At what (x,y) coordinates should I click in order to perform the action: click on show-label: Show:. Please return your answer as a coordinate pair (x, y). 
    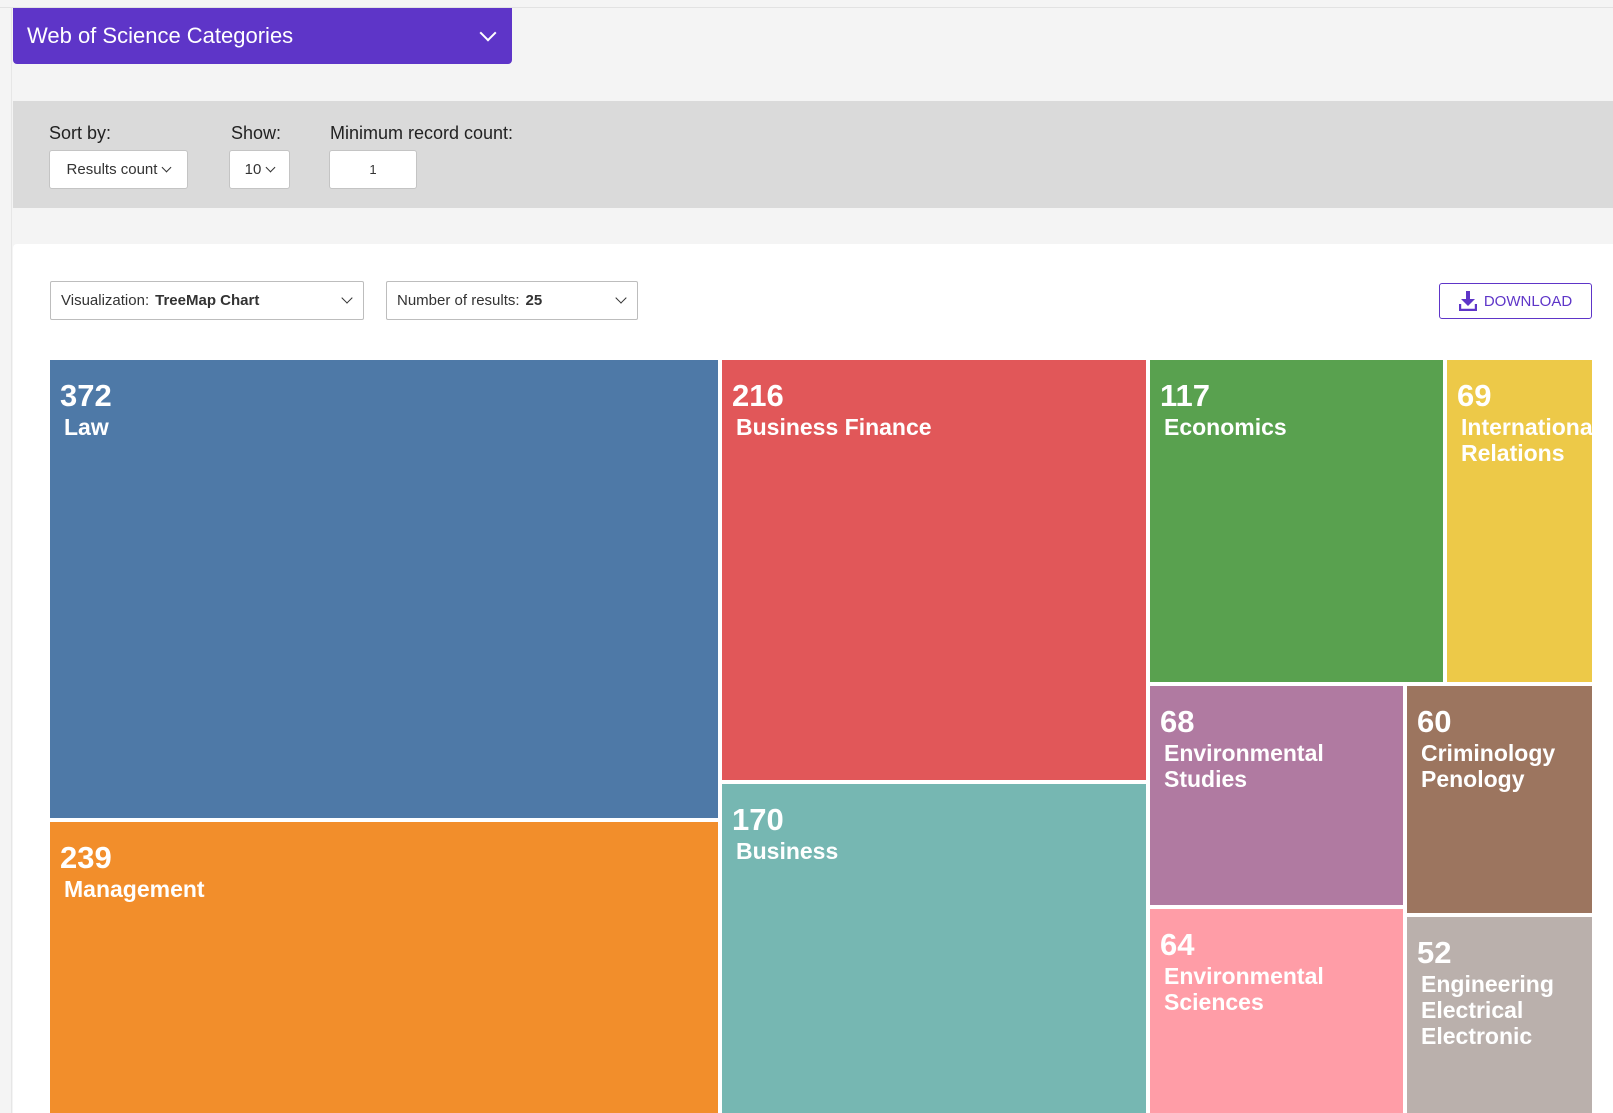
    Looking at the image, I should click on (256, 133).